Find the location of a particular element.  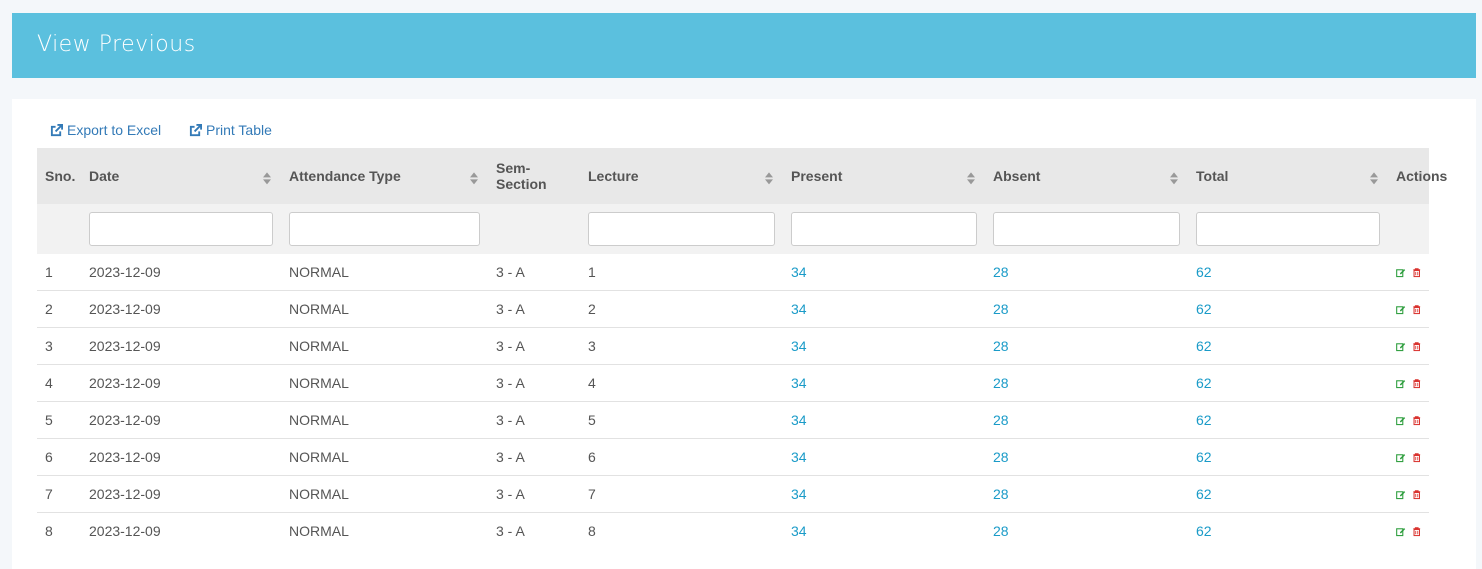

column-header-date: Date is located at coordinates (181, 176).